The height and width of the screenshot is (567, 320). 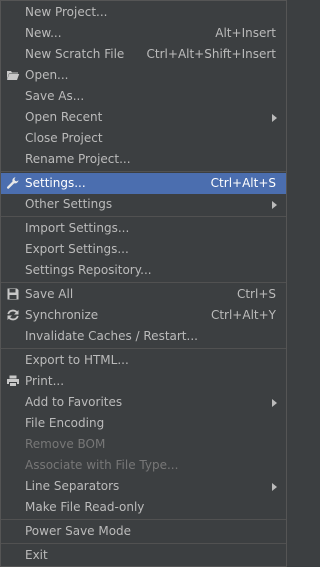 I want to click on menu-item-save-all: Save All Ctrl+S, so click(x=143, y=294).